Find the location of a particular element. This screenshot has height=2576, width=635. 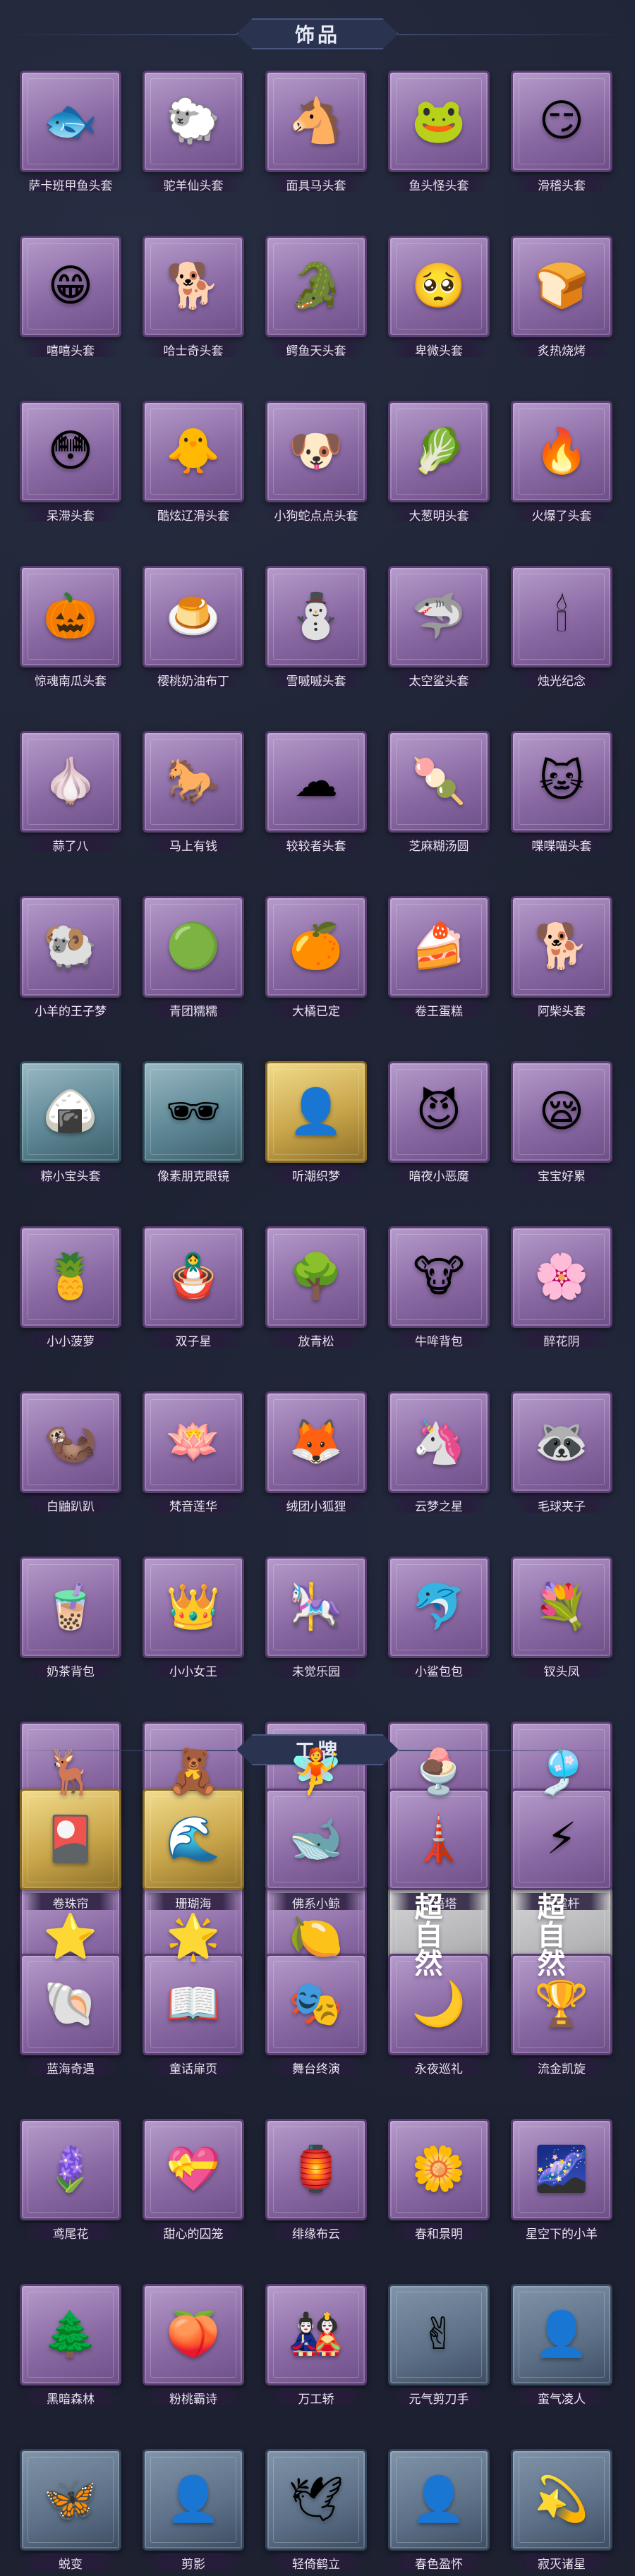

badge-card: 🪻 is located at coordinates (70, 2169).